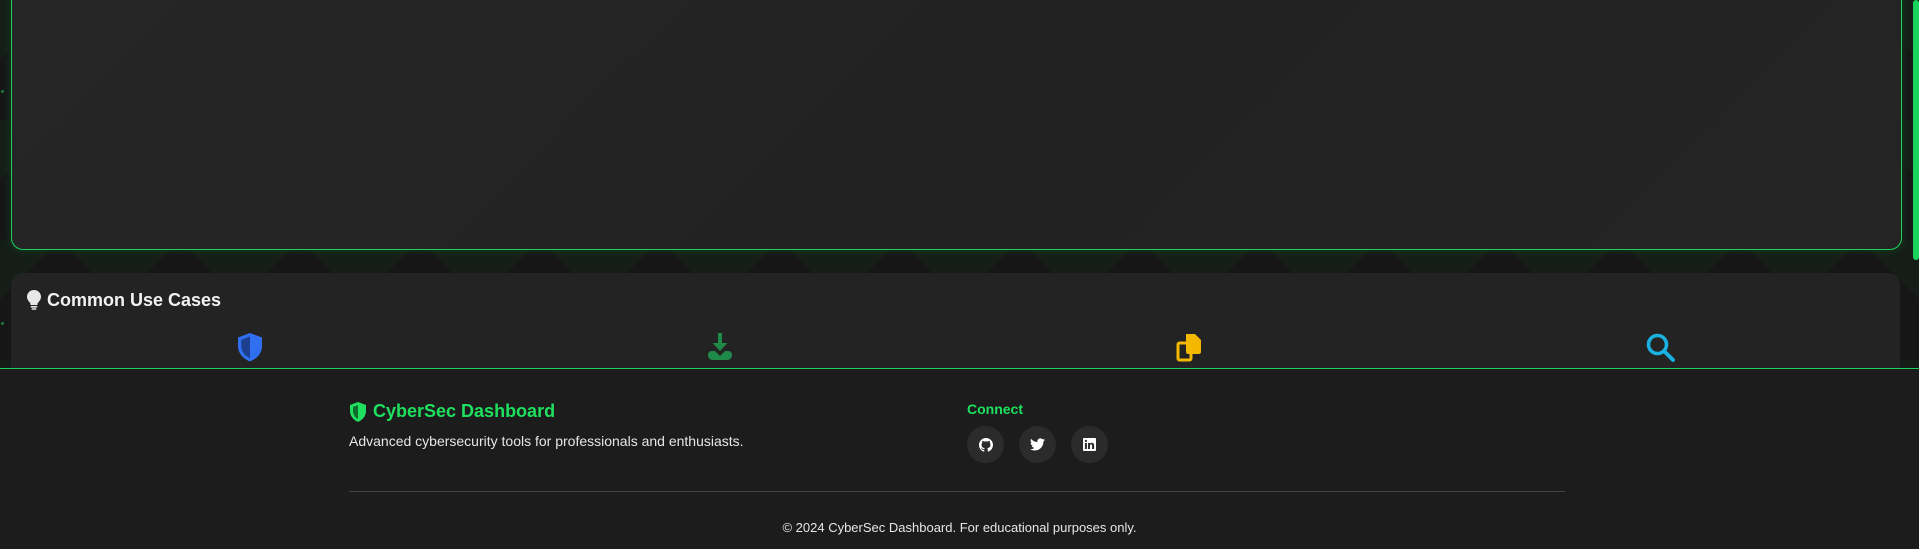 The width and height of the screenshot is (1919, 549). I want to click on twitter-icon, so click(1037, 444).